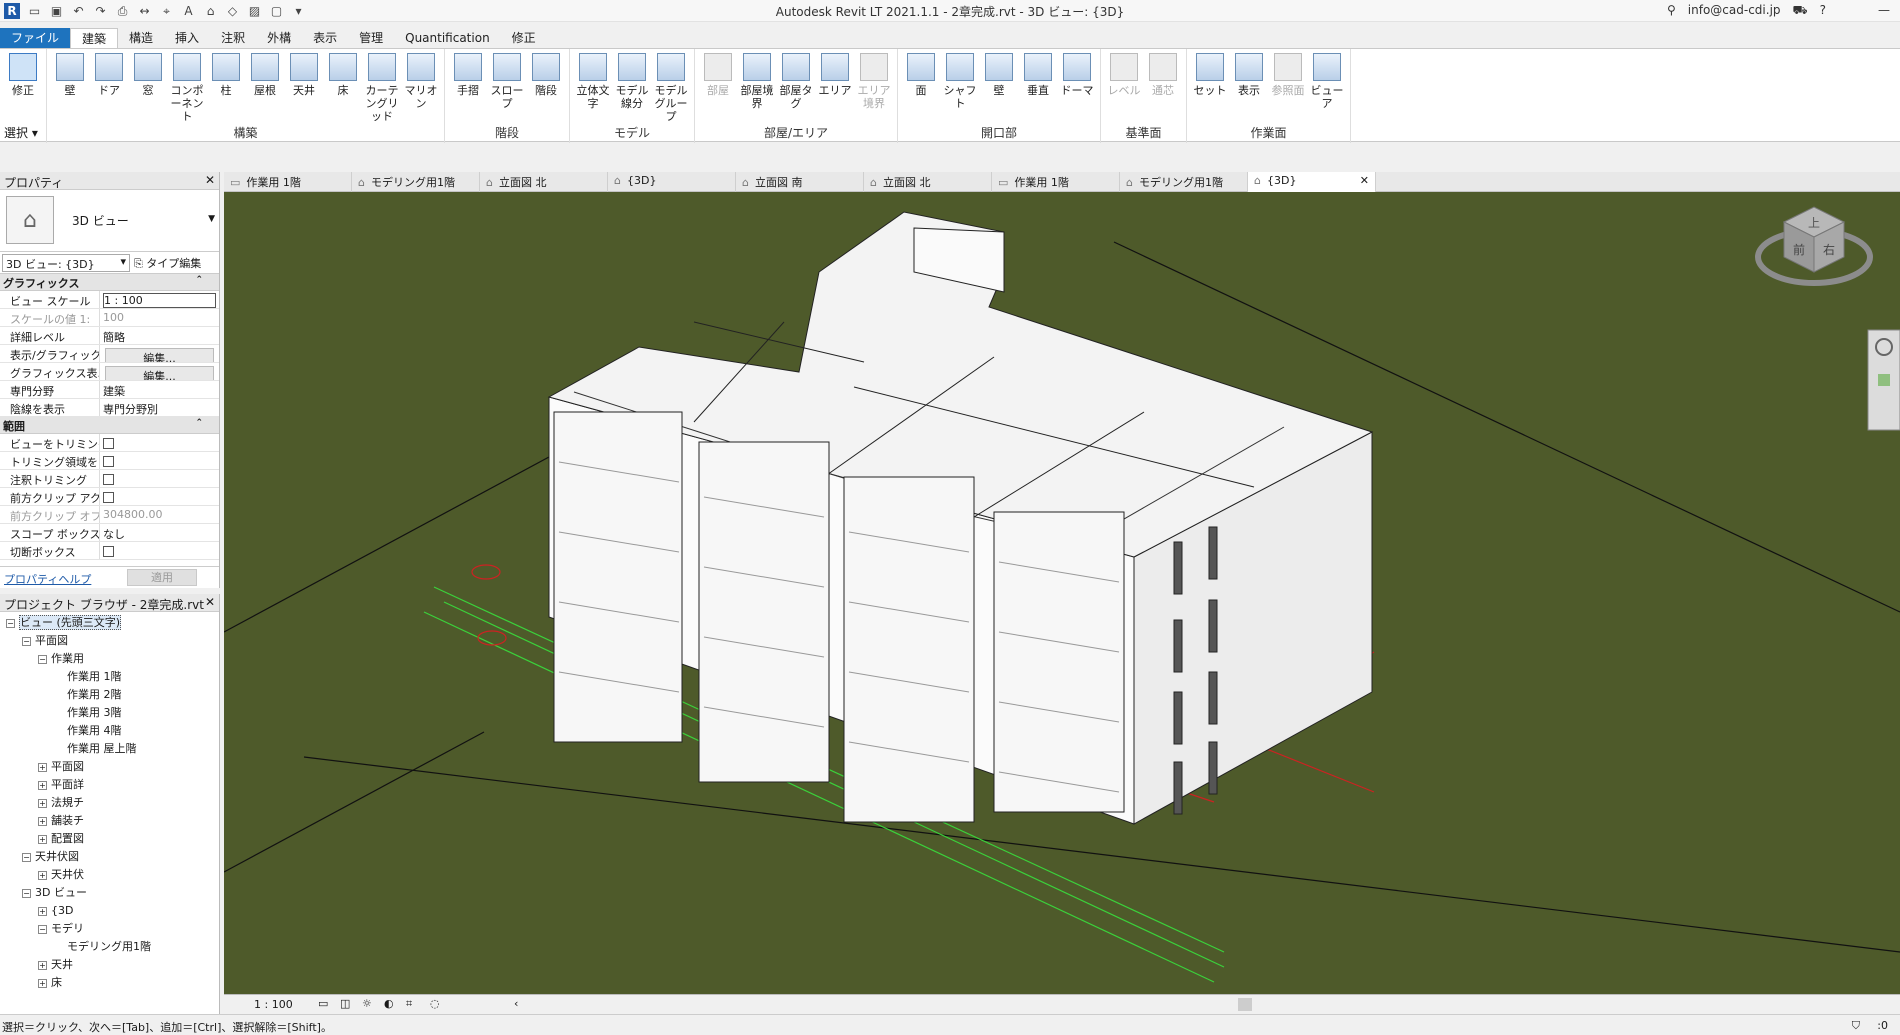 This screenshot has width=1900, height=1035. Describe the element at coordinates (109, 803) in the screenshot. I see `tree-node: + 法規チ` at that location.